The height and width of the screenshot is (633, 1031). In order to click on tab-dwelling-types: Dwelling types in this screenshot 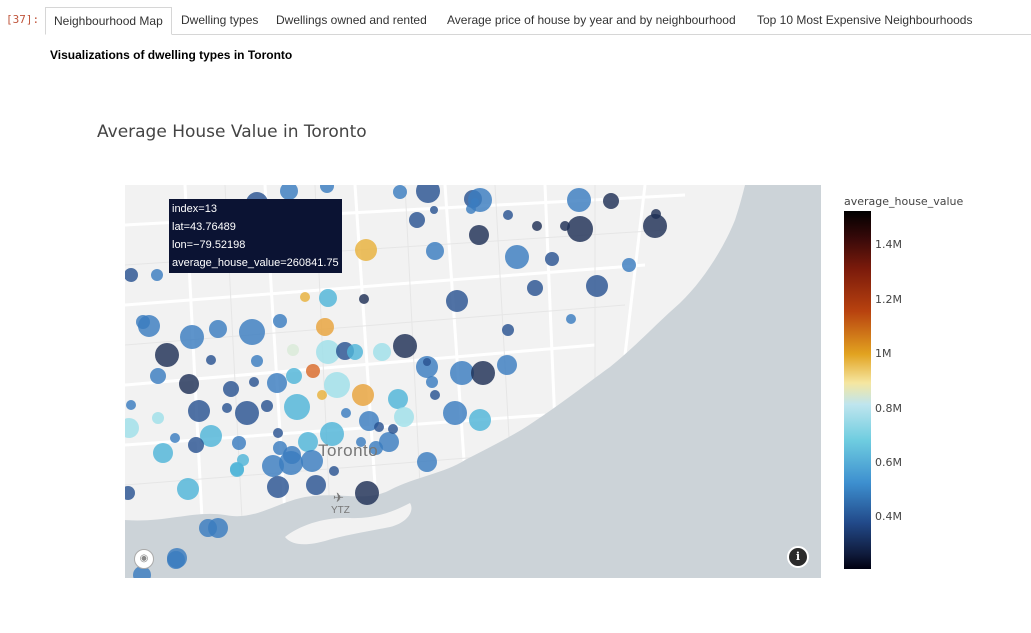, I will do `click(219, 20)`.